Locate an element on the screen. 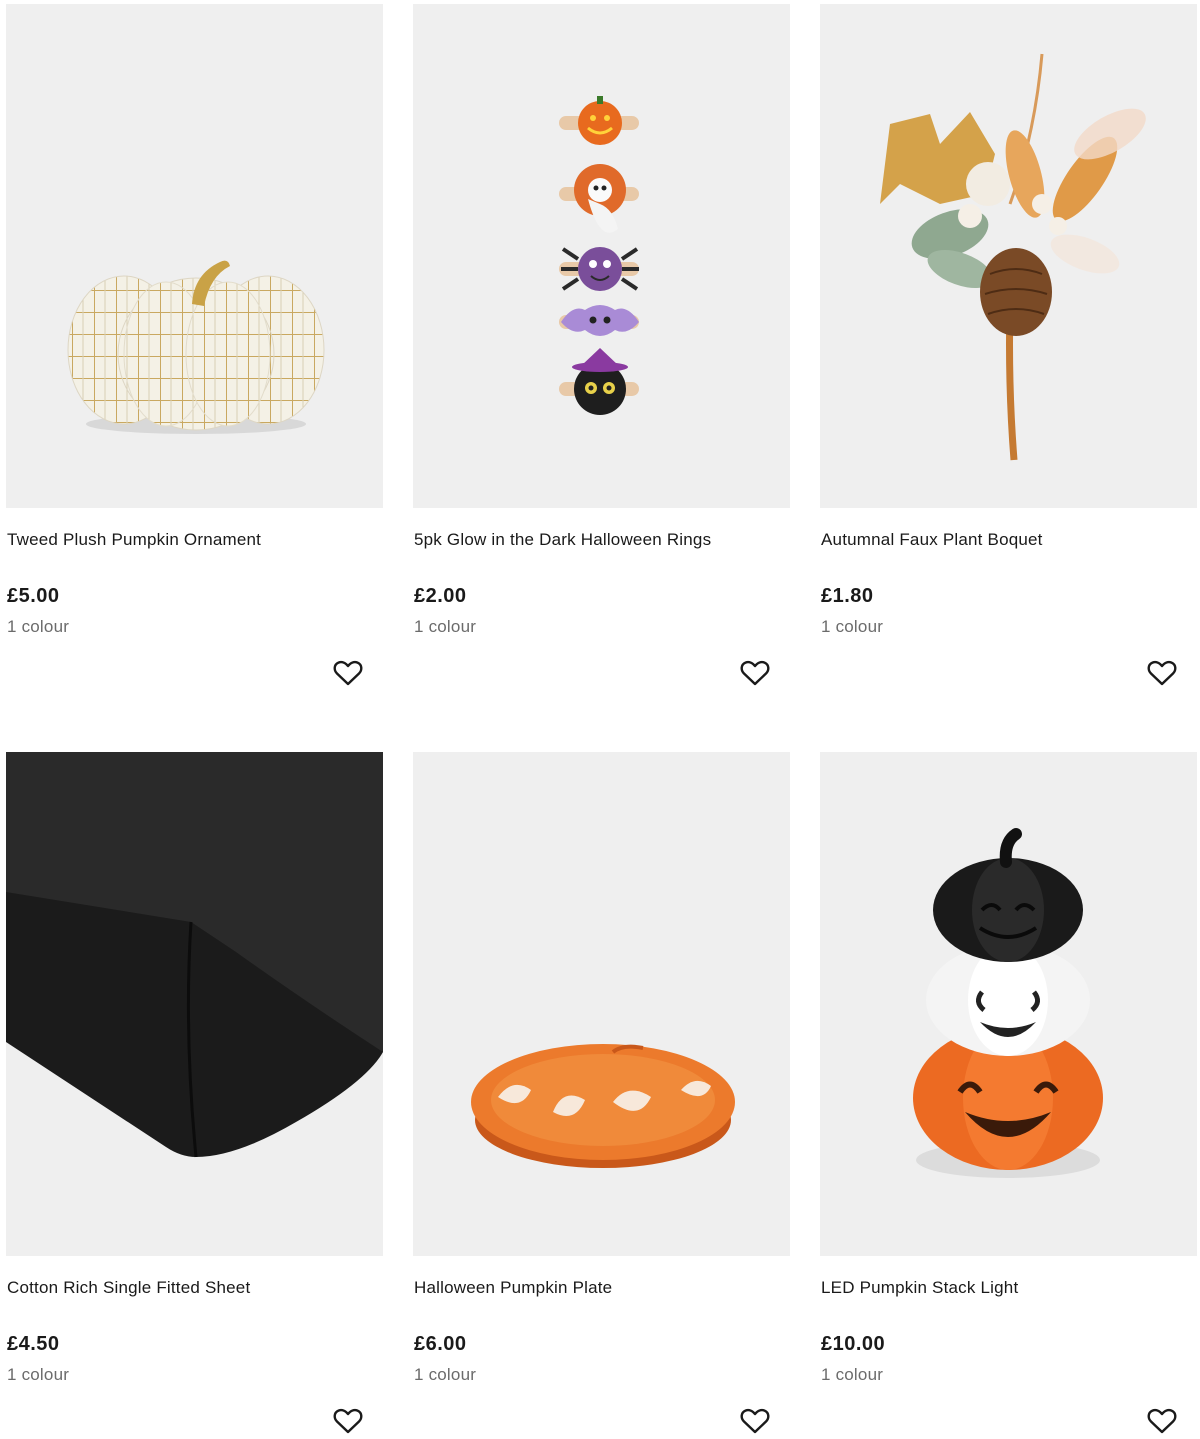 This screenshot has width=1200, height=1439. halloween-rings-image is located at coordinates (599, 255).